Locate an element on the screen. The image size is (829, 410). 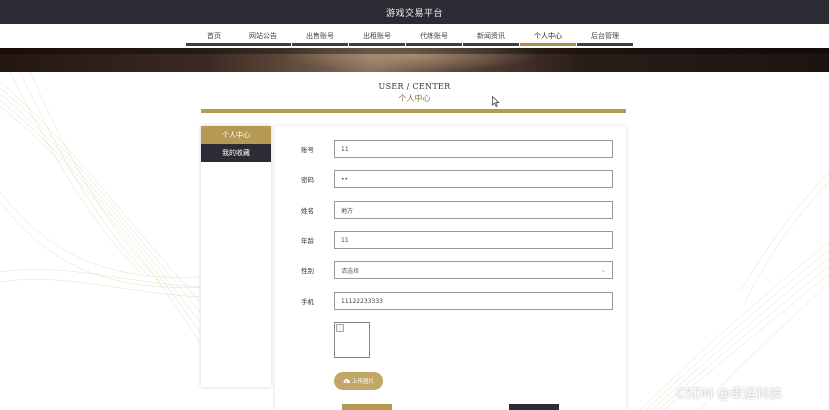
top-bar: 游戏交易平台 is located at coordinates (414, 12).